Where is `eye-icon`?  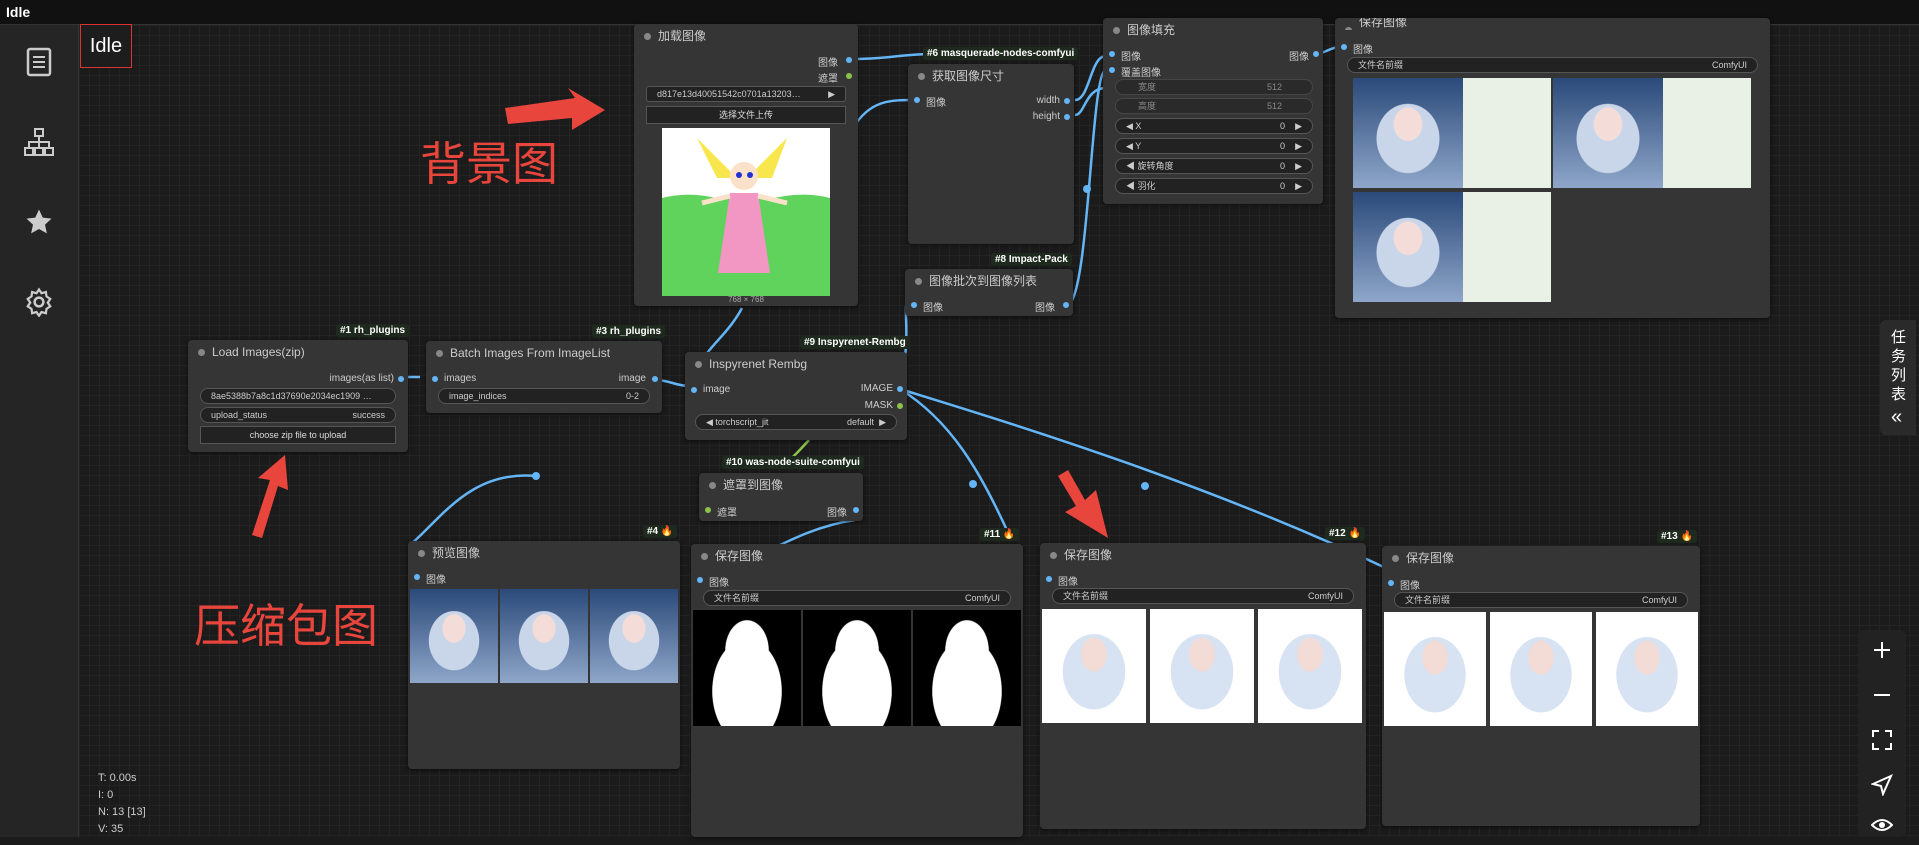
eye-icon is located at coordinates (1882, 825).